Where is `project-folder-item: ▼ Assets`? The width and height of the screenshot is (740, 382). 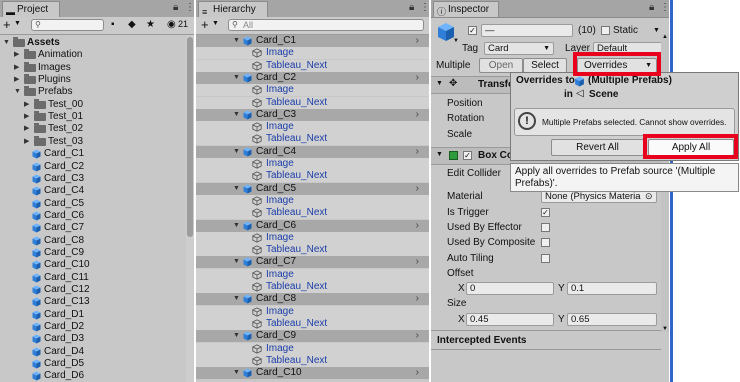 project-folder-item: ▼ Assets is located at coordinates (97, 43).